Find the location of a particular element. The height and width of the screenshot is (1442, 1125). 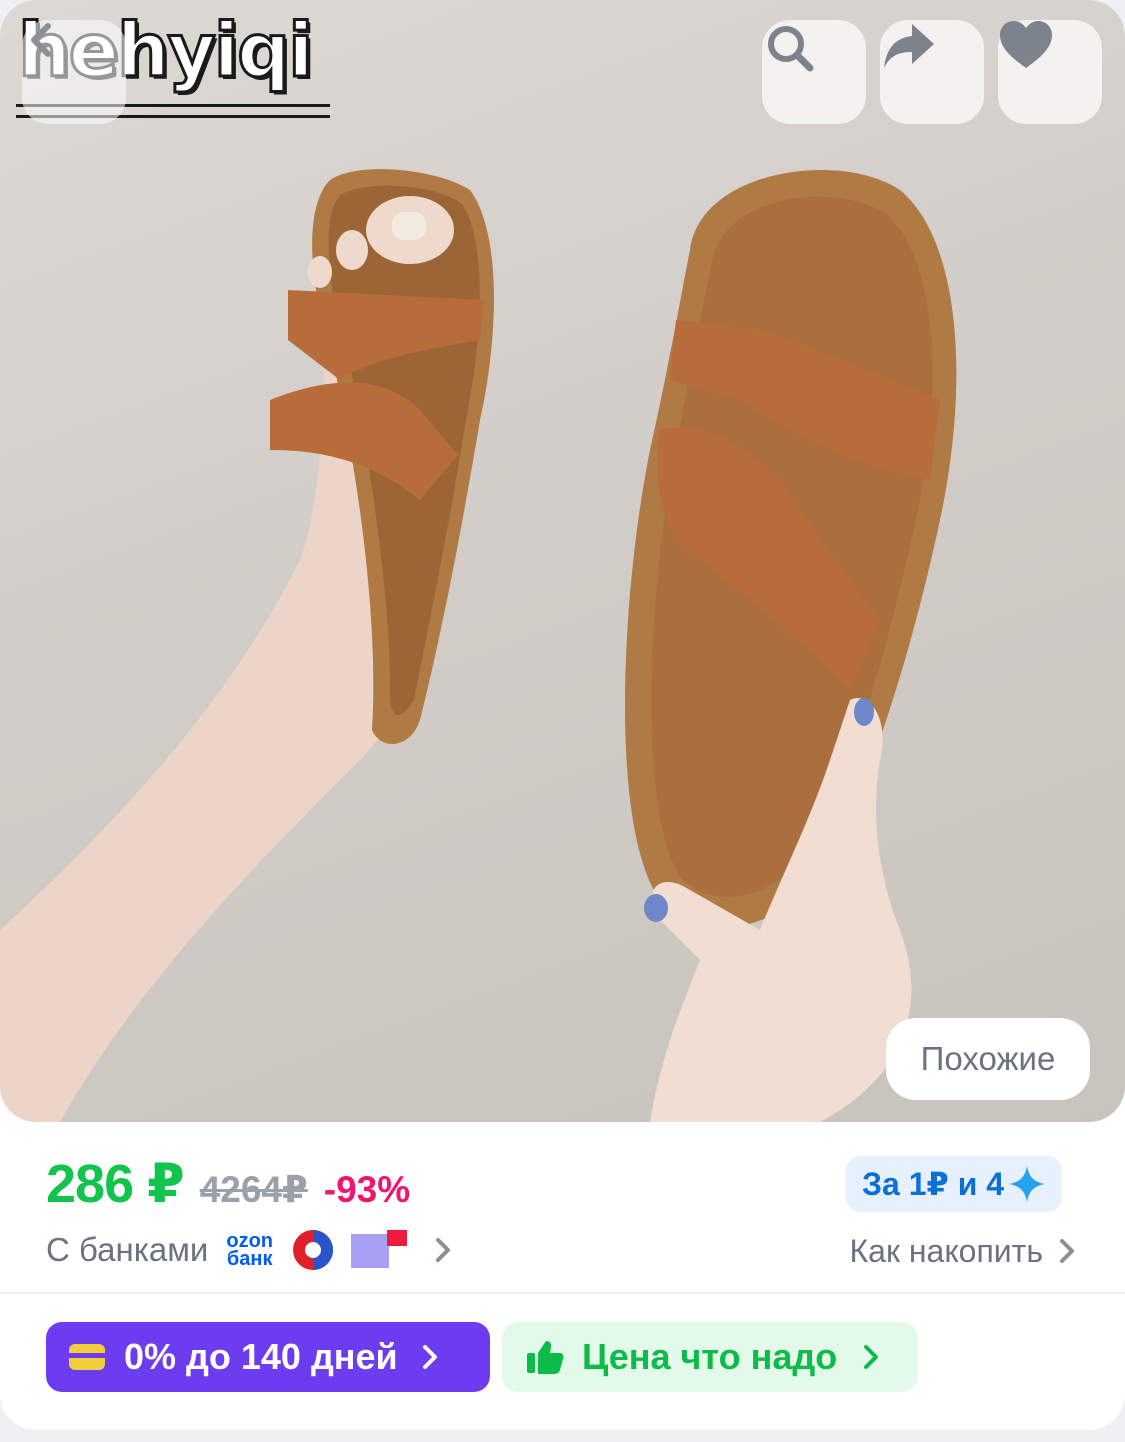

sparkle-icon is located at coordinates (1027, 1184).